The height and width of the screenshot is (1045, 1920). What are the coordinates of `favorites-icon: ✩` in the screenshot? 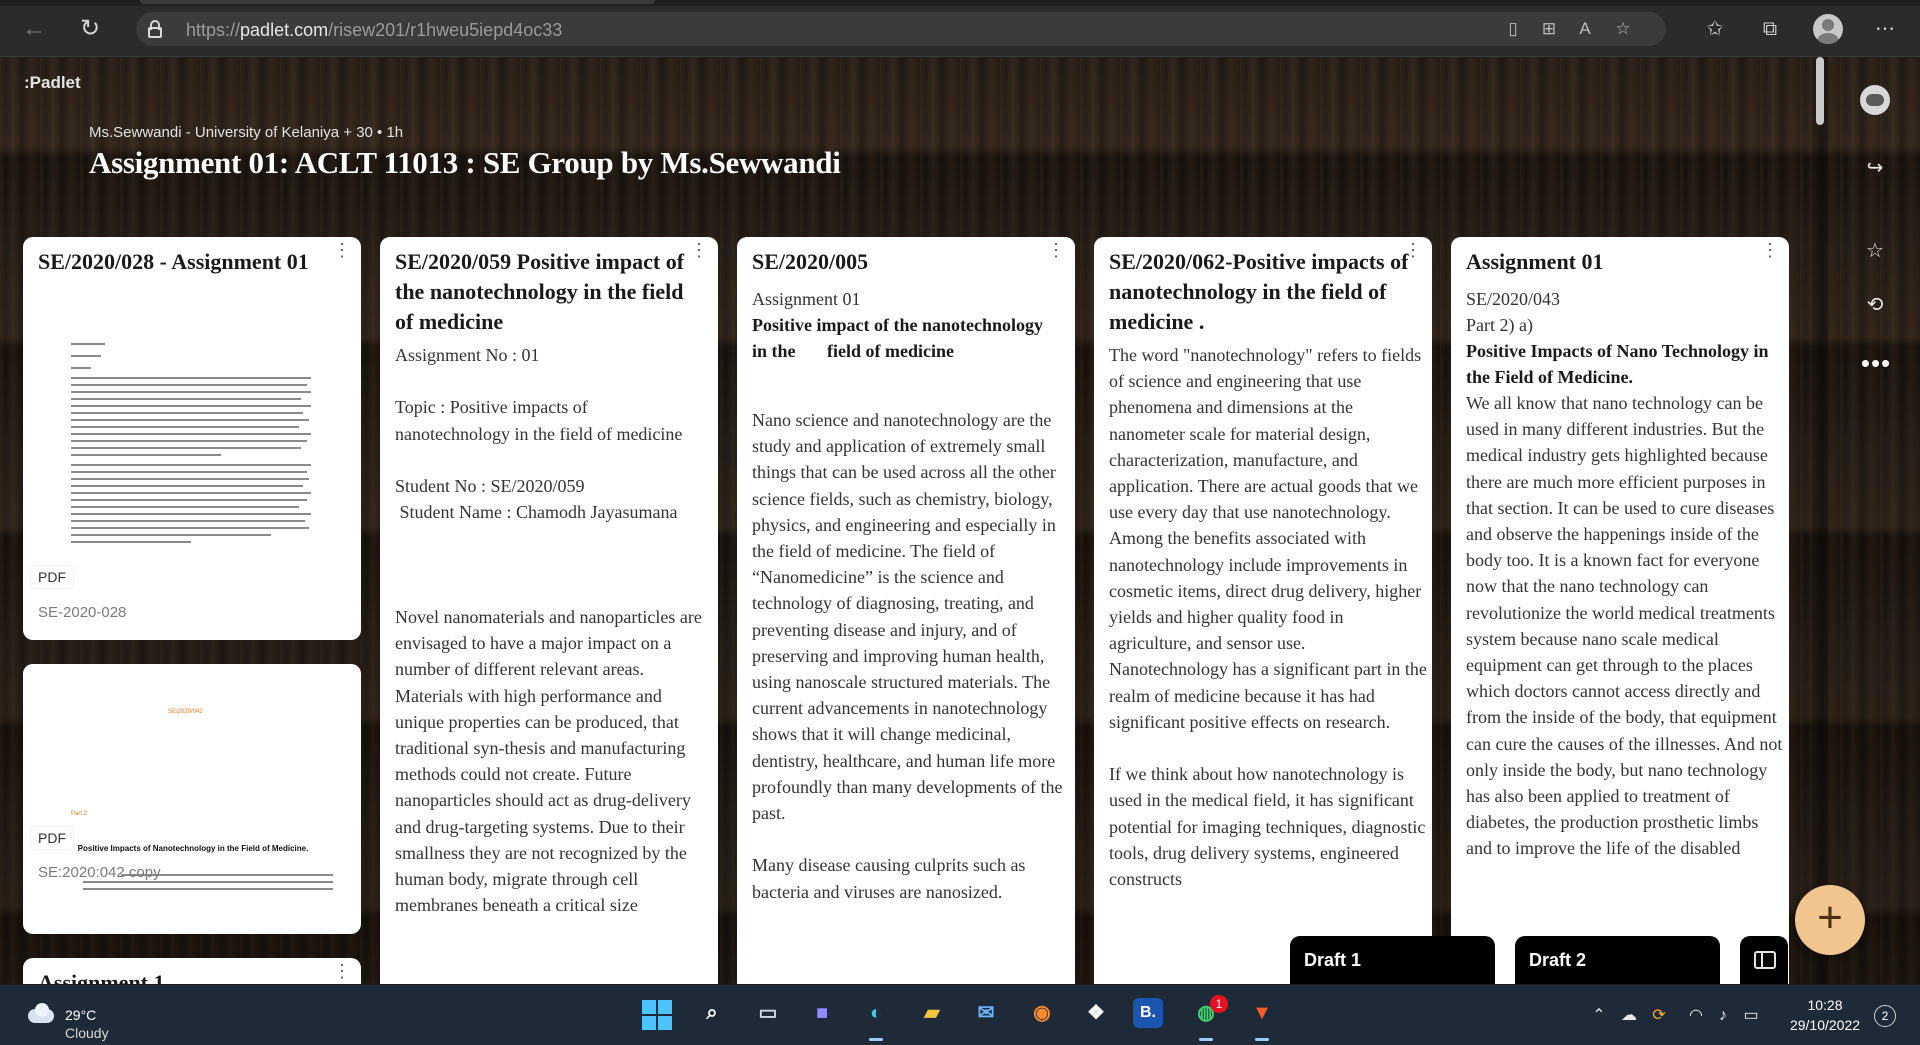 It's located at (1715, 29).